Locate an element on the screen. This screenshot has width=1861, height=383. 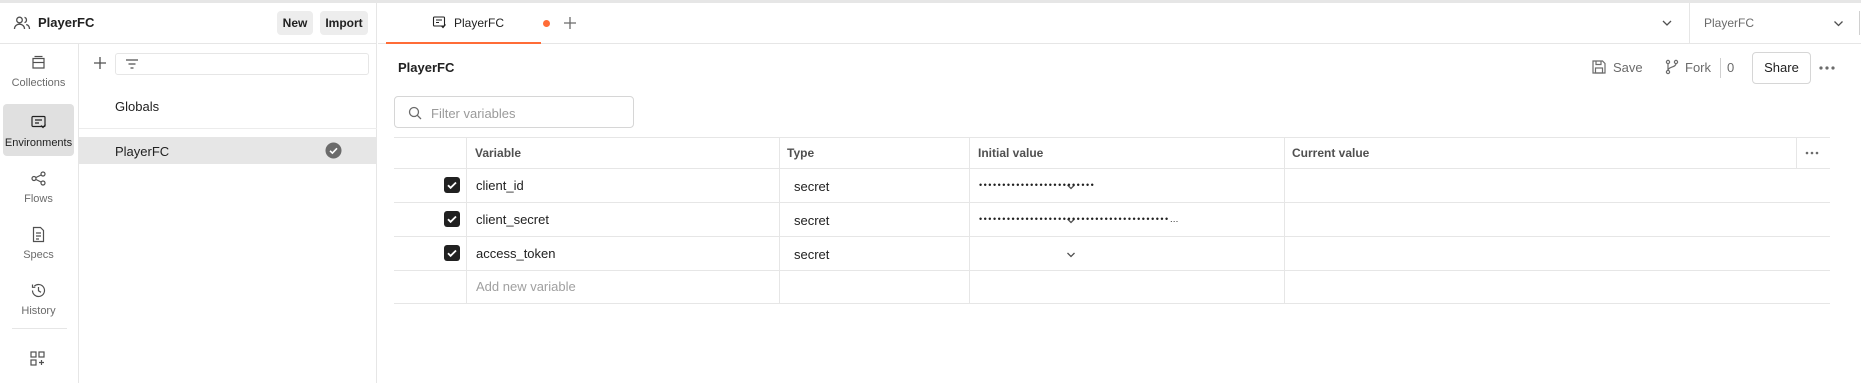
workspace-name: PlayerFC is located at coordinates (66, 22).